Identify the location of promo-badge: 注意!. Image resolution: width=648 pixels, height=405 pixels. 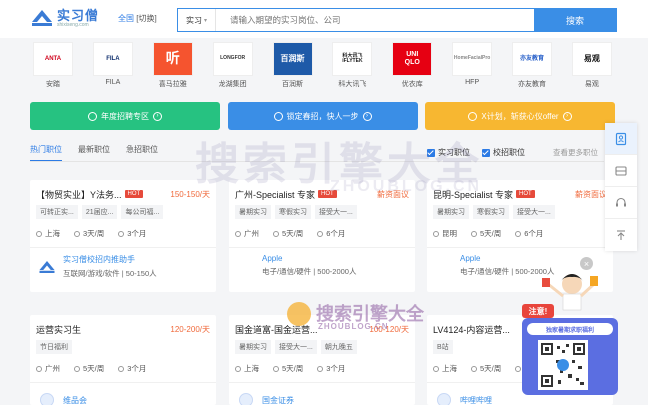
(538, 311).